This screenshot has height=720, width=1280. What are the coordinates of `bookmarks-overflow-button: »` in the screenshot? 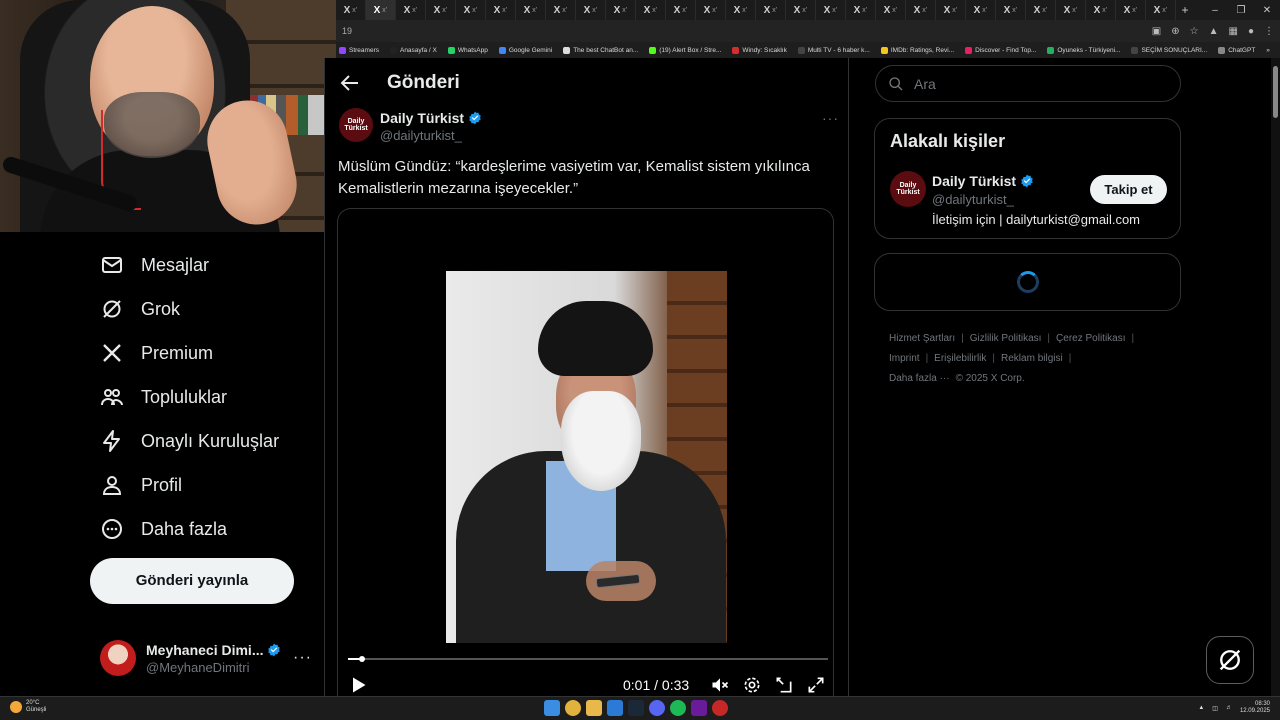 It's located at (1268, 50).